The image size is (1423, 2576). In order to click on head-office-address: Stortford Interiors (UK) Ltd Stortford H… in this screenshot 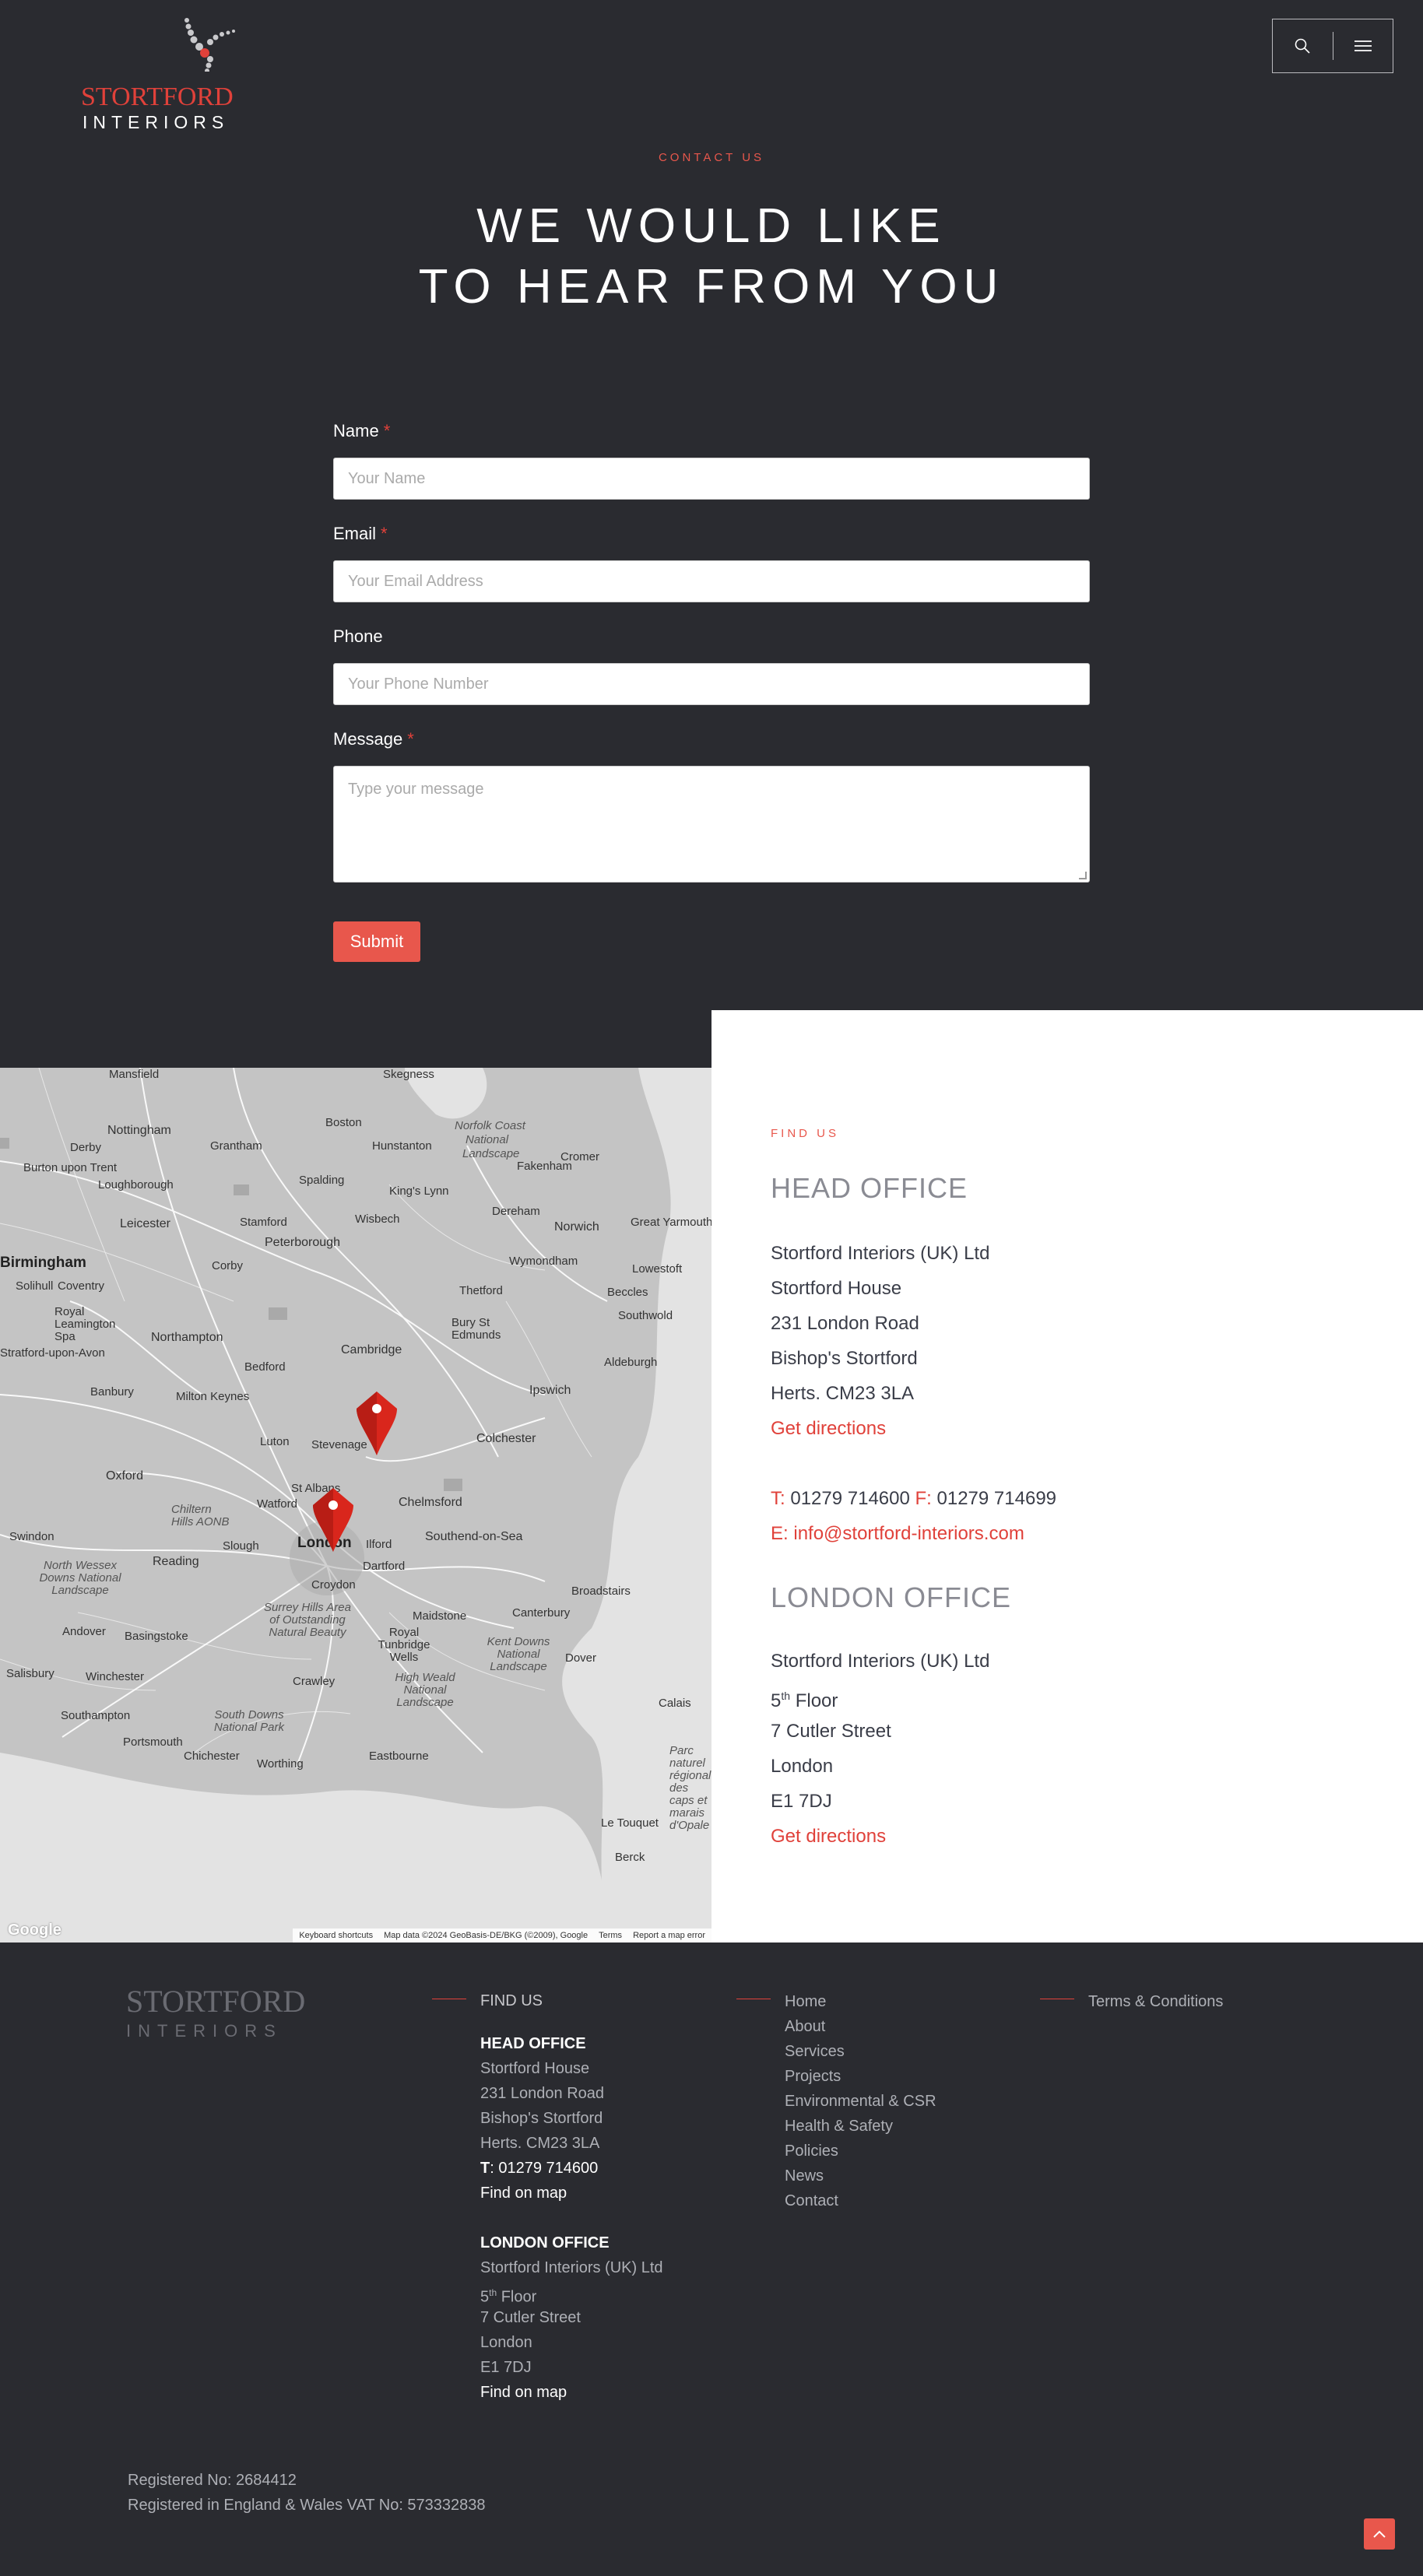, I will do `click(913, 1394)`.